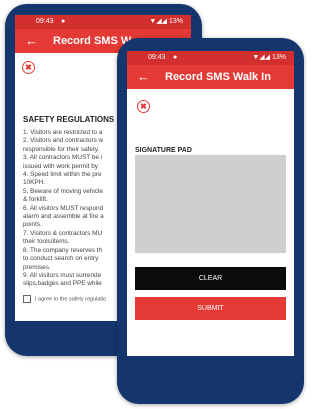 This screenshot has height=409, width=320. Describe the element at coordinates (71, 299) in the screenshot. I see `agree-label: I agree to the safety regulatio` at that location.